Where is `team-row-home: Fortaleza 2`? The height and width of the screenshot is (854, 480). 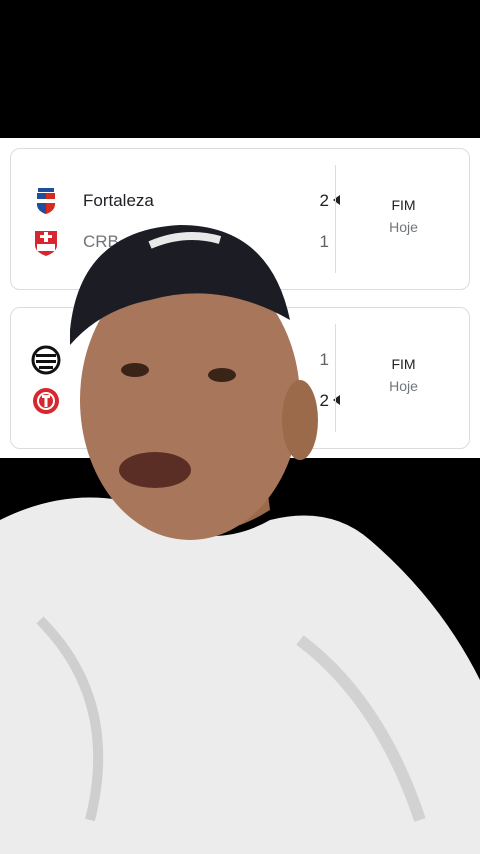
team-row-home: Fortaleza 2 is located at coordinates (185, 201).